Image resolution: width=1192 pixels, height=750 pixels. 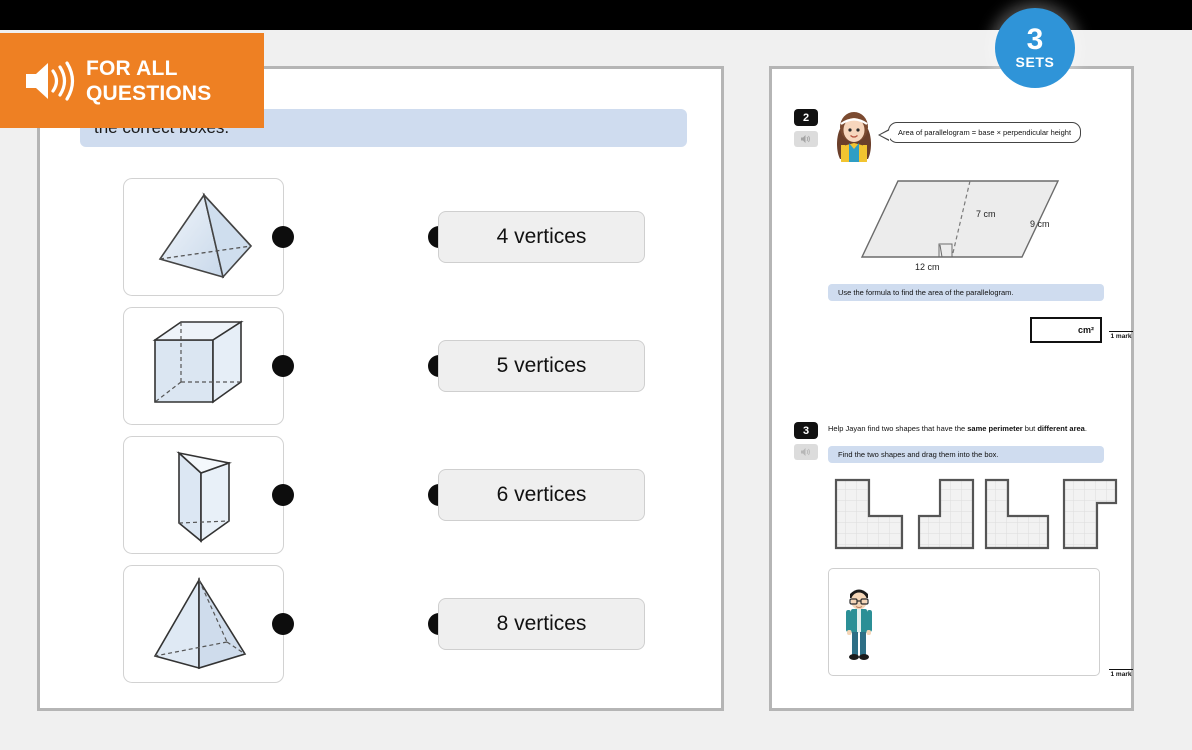 I want to click on option-label: 8 vertices, so click(x=541, y=623).